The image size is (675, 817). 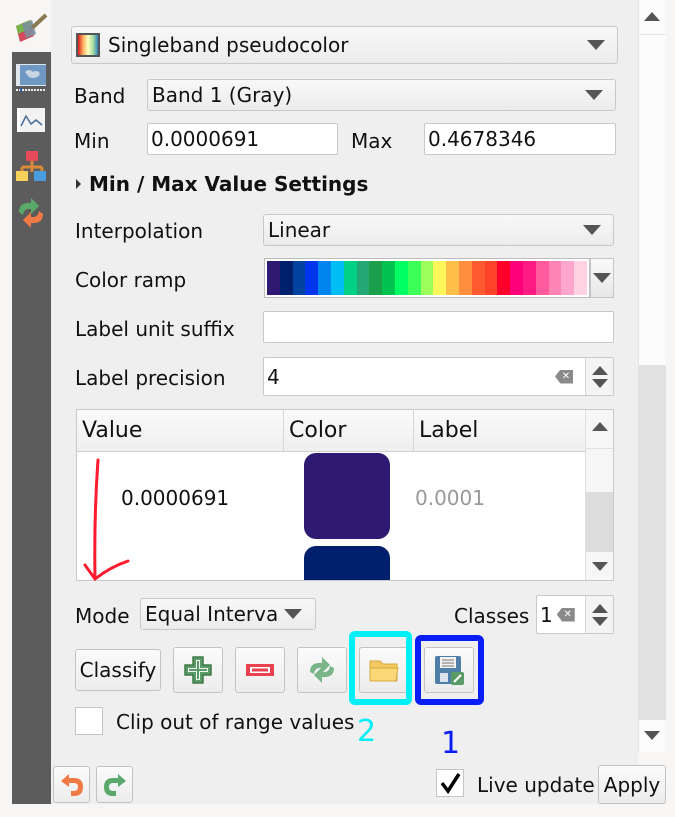 I want to click on max-input: 0.4678346, so click(x=520, y=139).